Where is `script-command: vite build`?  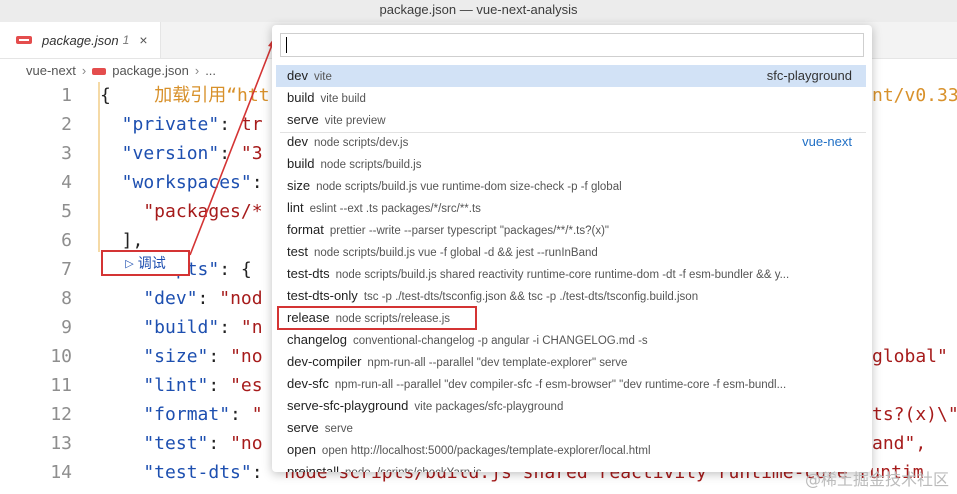
script-command: vite build is located at coordinates (343, 99).